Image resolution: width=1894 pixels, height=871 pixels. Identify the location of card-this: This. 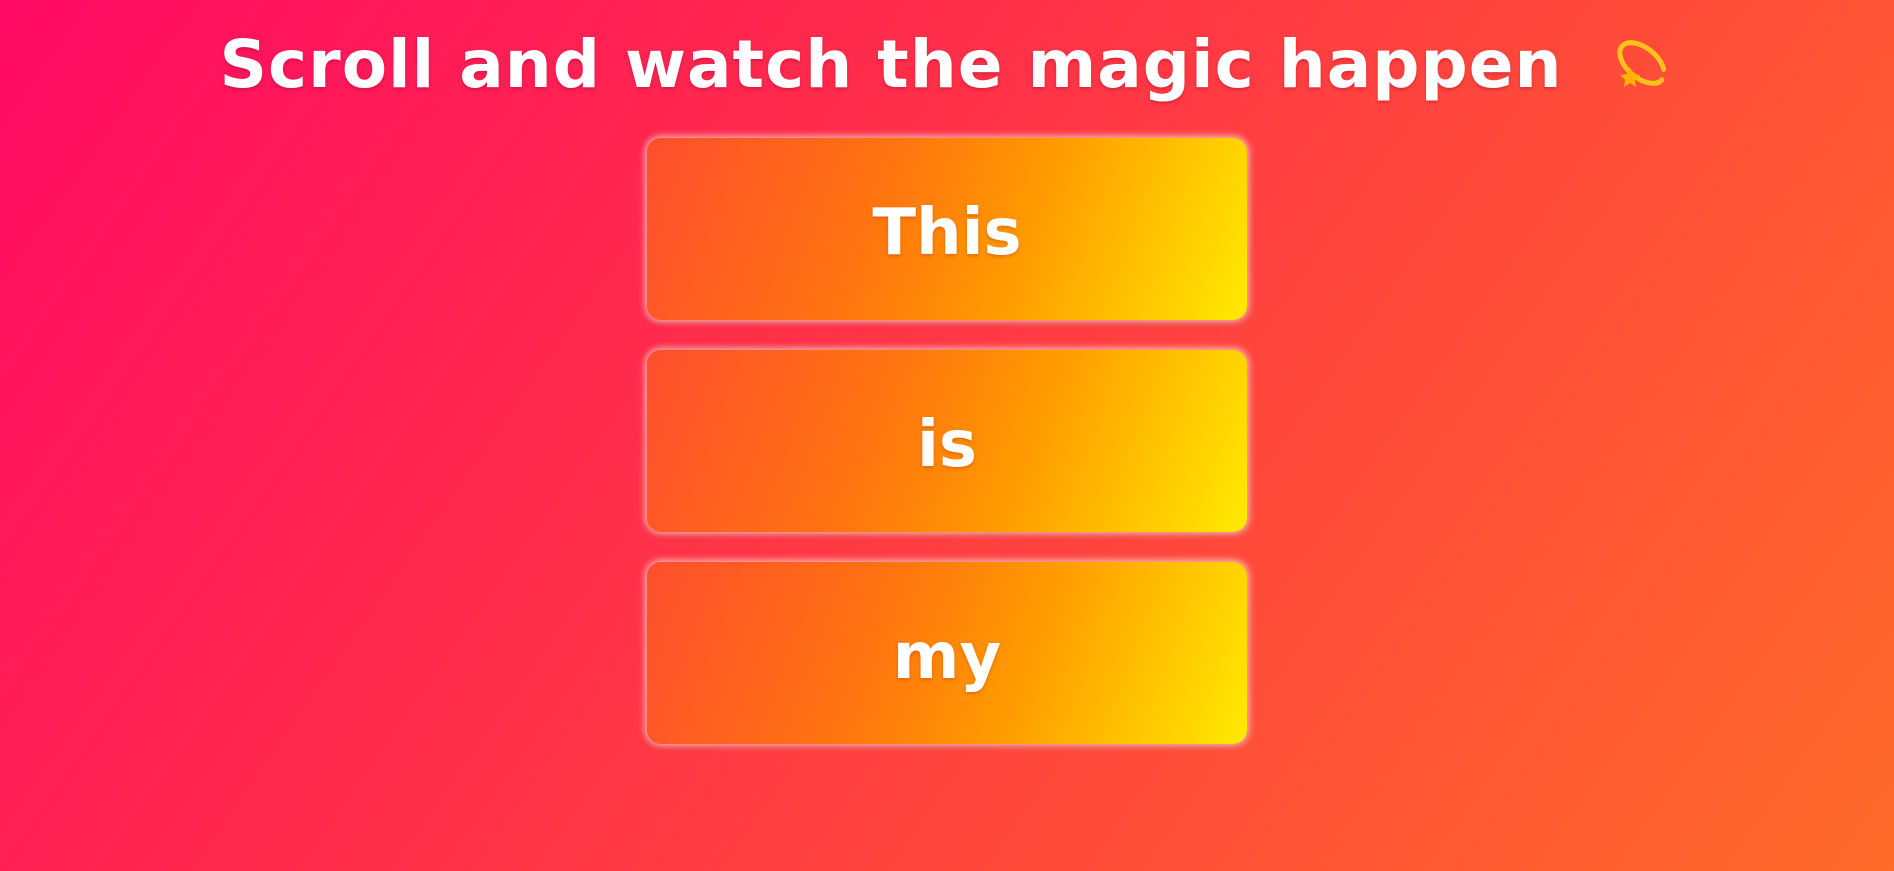
(947, 229).